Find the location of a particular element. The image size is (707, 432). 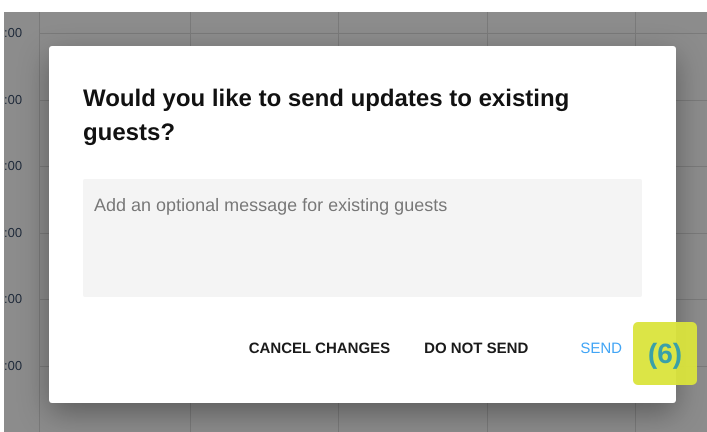

dialog-title: Would you like to send updates to existing guests? is located at coordinates (326, 116).